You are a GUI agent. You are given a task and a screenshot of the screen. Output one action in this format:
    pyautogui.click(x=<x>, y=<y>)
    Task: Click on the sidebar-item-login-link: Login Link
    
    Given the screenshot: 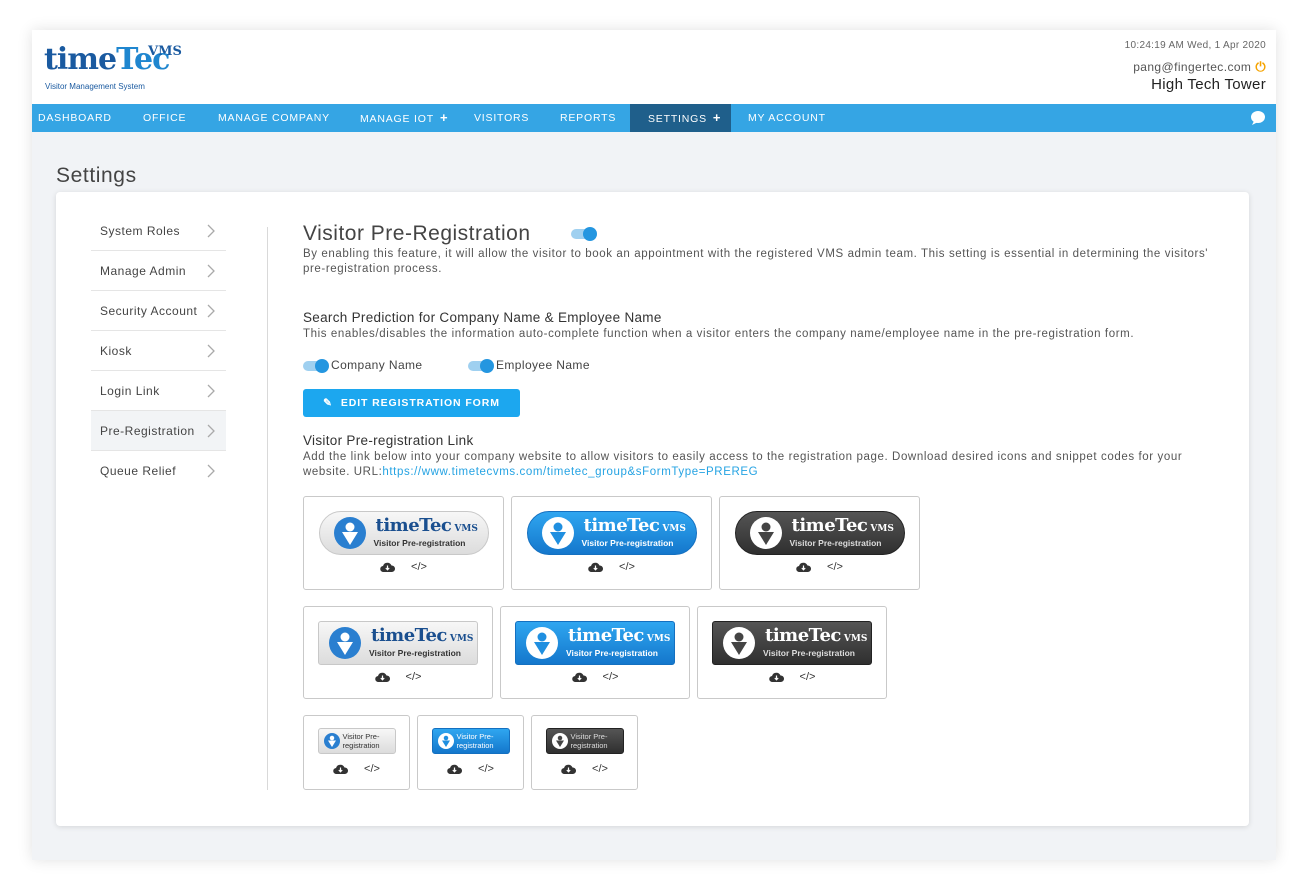 What is the action you would take?
    pyautogui.click(x=158, y=391)
    